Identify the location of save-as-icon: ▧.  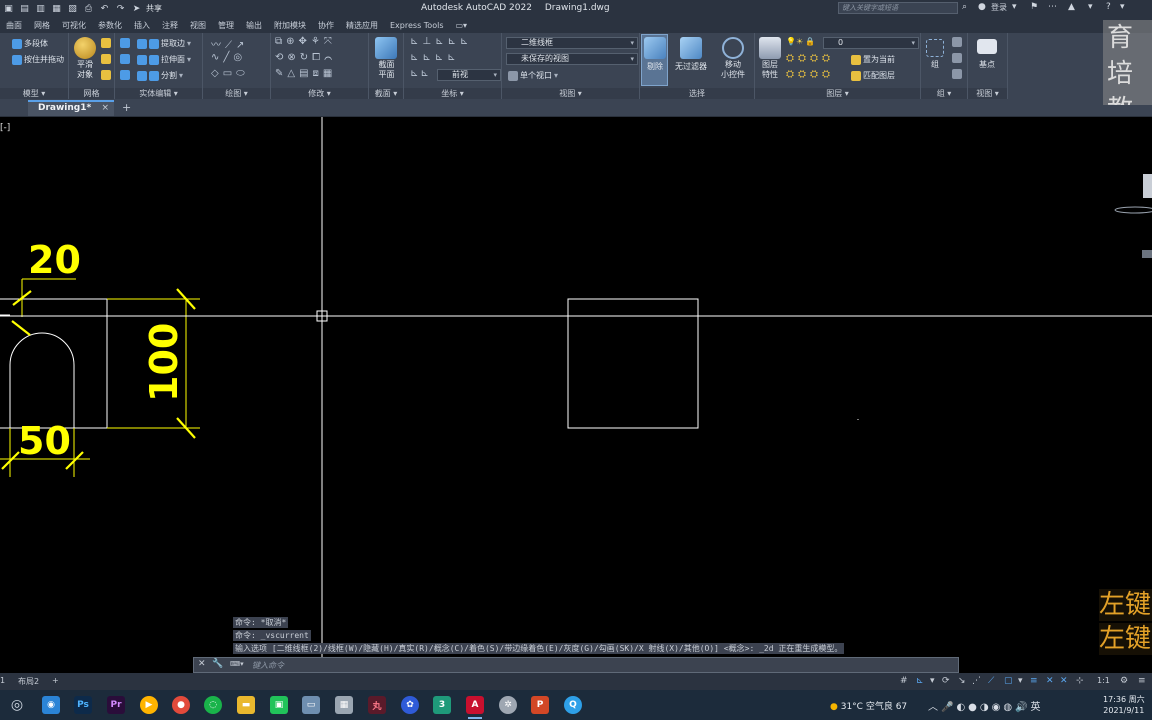
(72, 8).